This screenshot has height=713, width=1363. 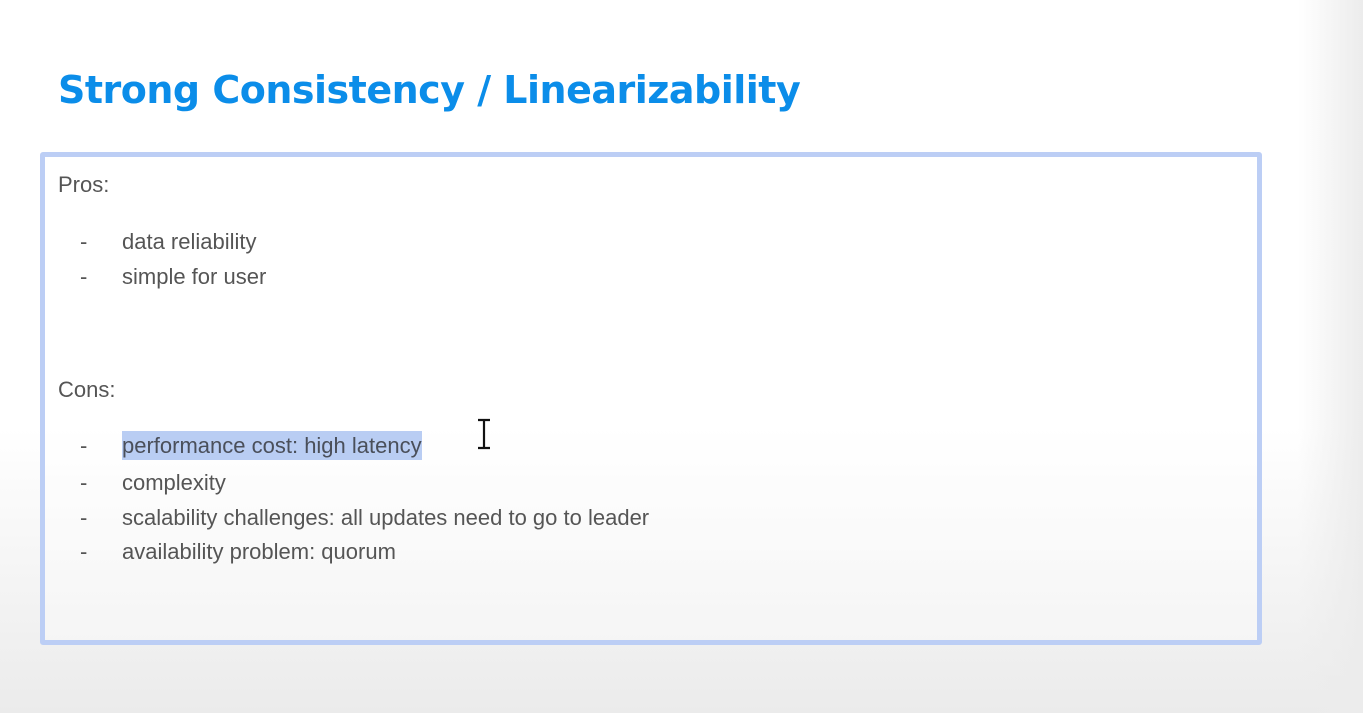 I want to click on text-cursor-icon, so click(x=484, y=434).